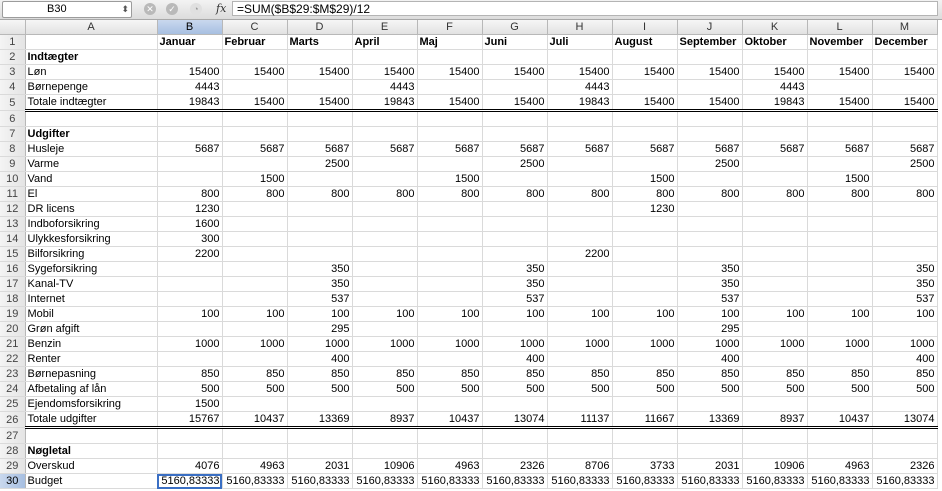 The image size is (942, 491). Describe the element at coordinates (450, 404) in the screenshot. I see `cell-f25` at that location.